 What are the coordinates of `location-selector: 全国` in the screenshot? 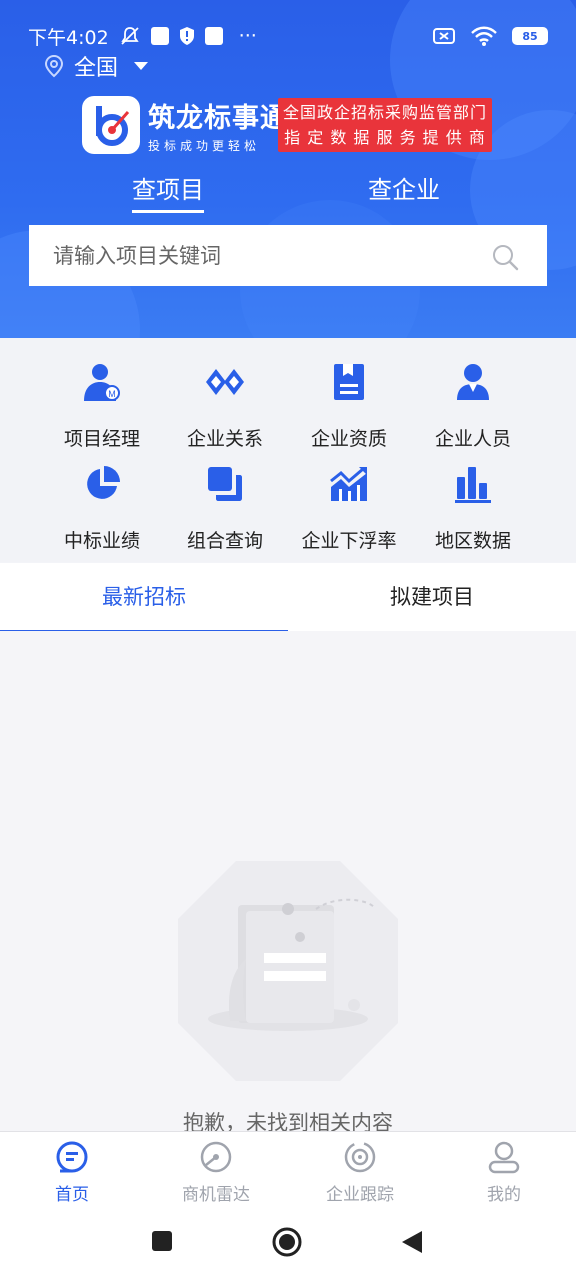 It's located at (96, 66).